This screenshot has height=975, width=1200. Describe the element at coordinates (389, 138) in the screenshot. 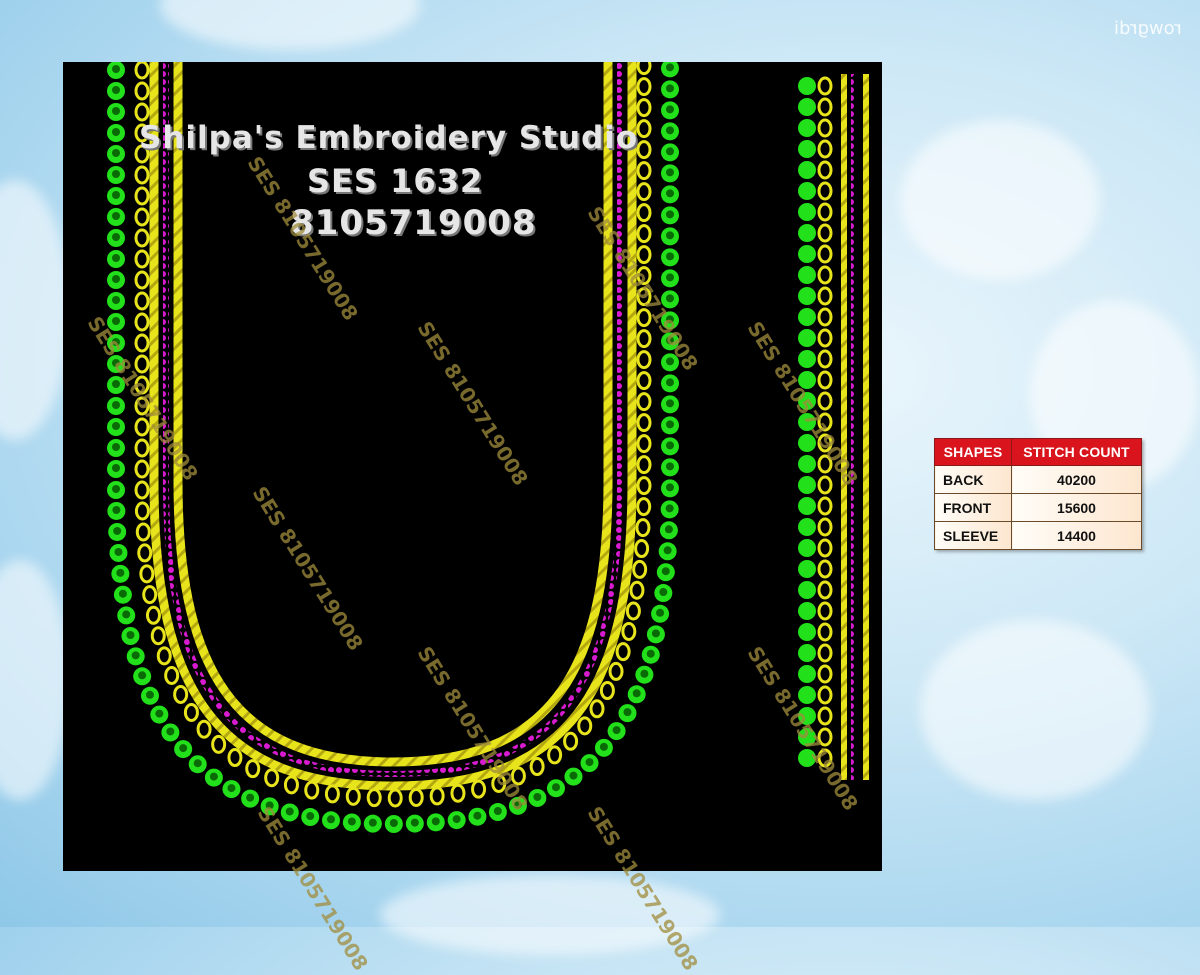

I see `studio-name: Shilpa's Embroidery Studio` at that location.